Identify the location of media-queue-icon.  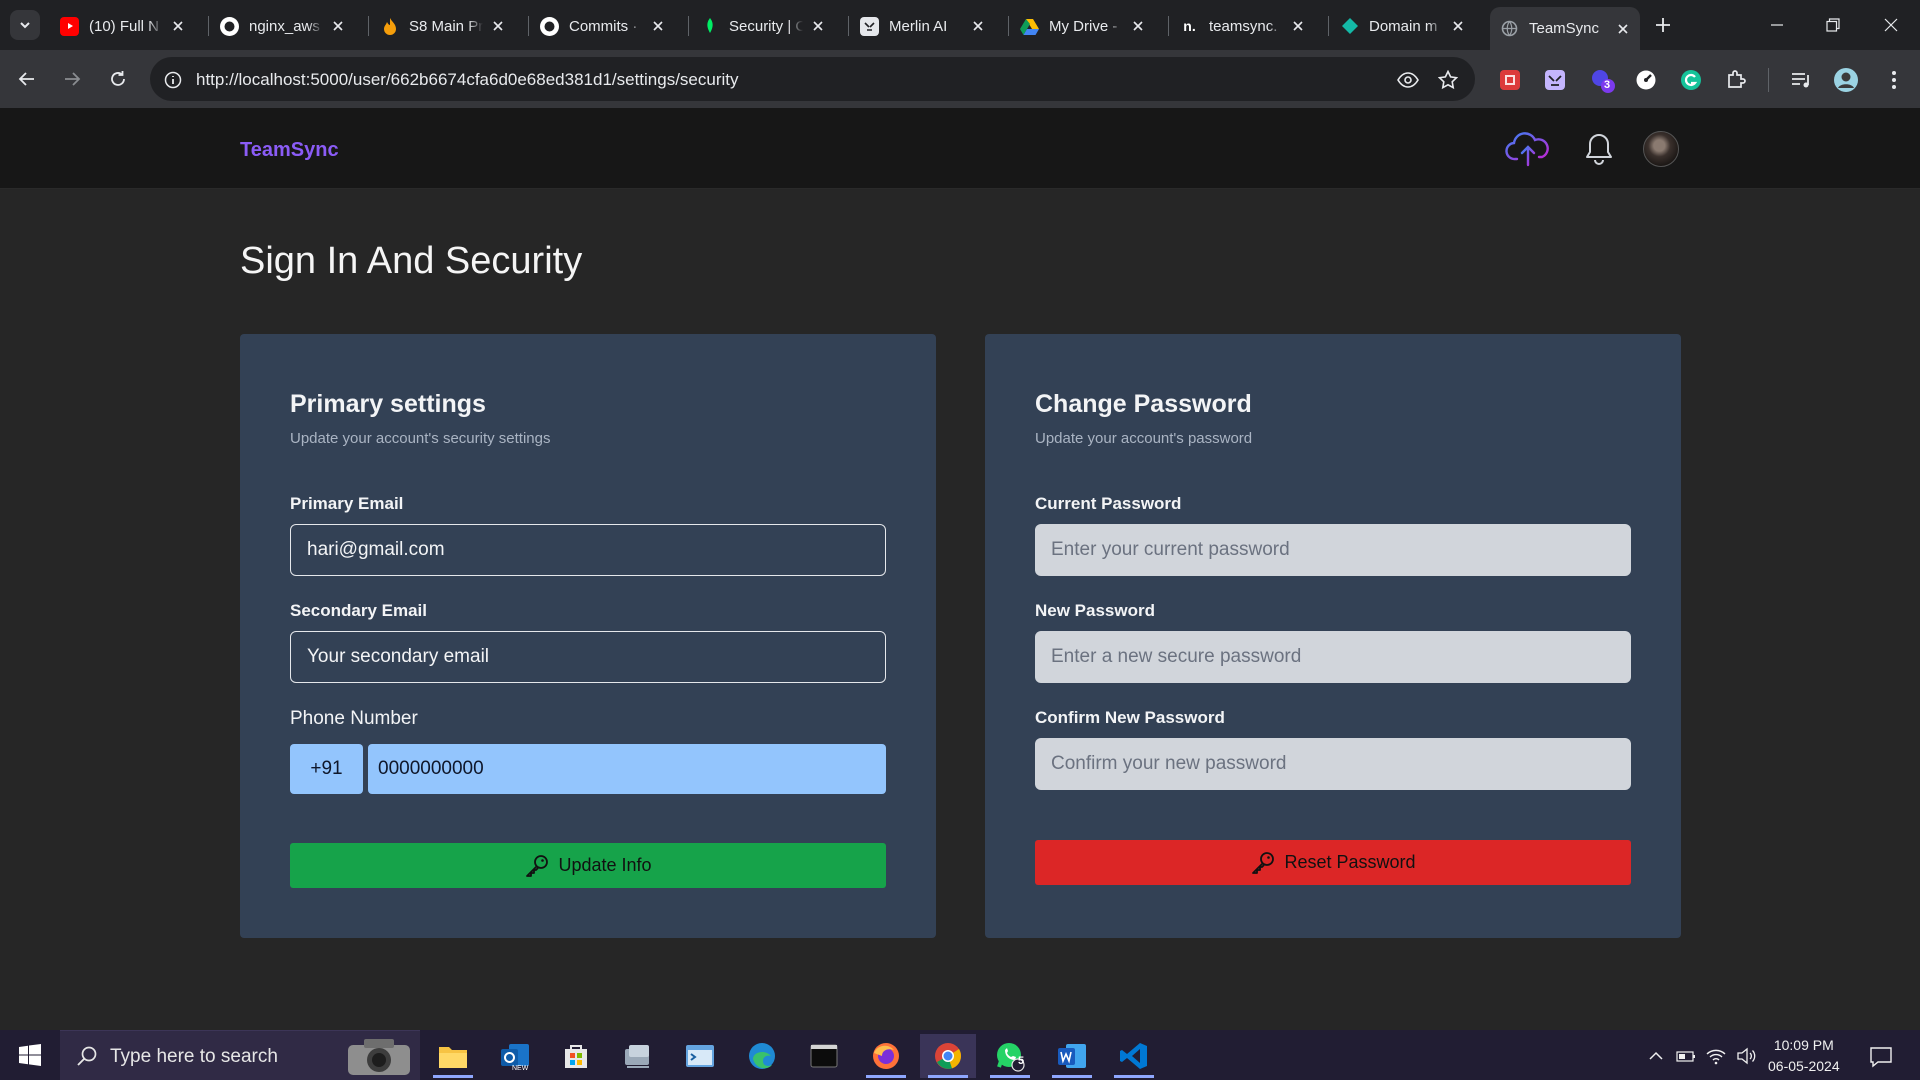
(1801, 80).